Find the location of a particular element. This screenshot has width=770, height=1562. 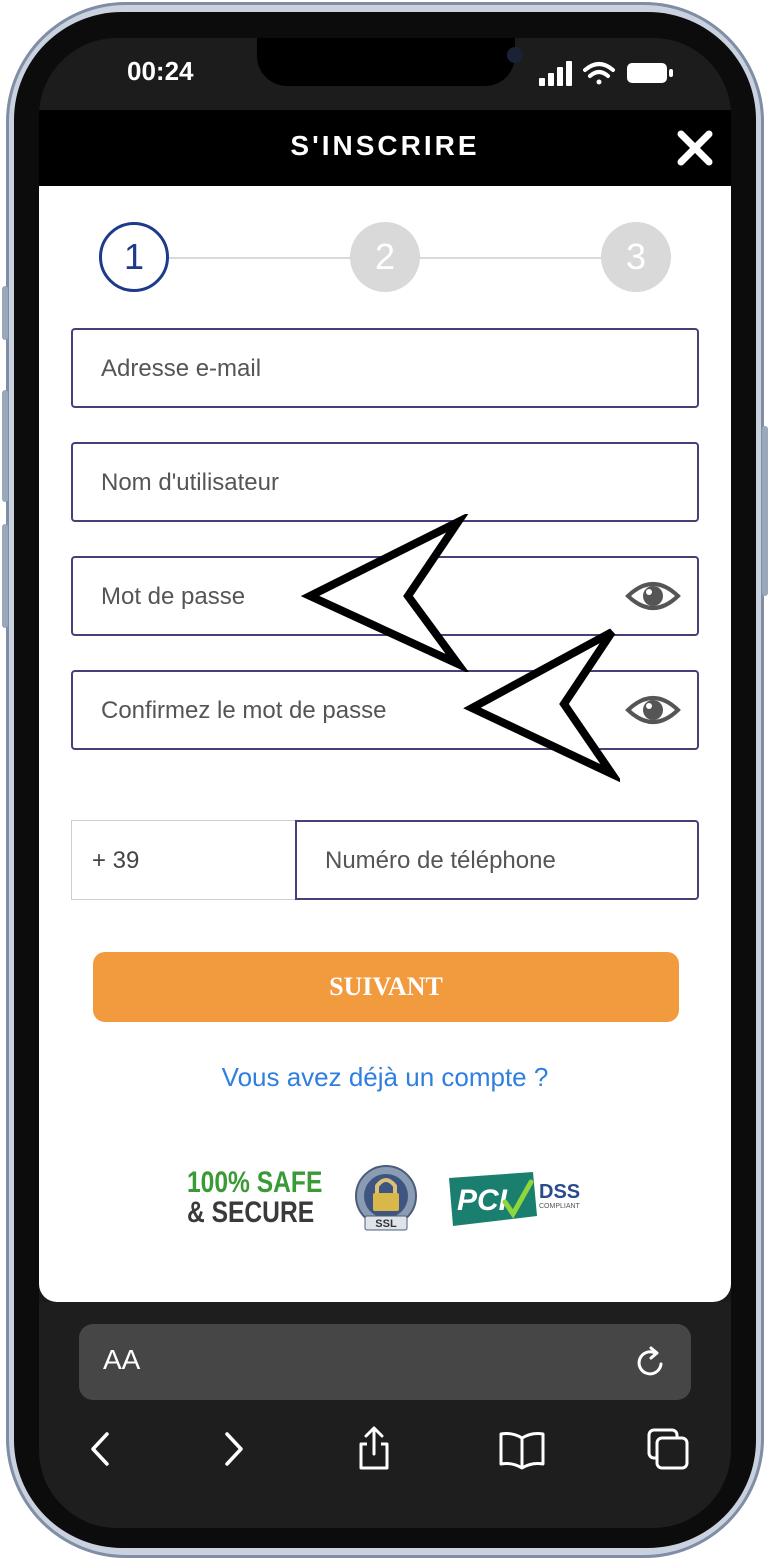

mute-switch is located at coordinates (5, 313).